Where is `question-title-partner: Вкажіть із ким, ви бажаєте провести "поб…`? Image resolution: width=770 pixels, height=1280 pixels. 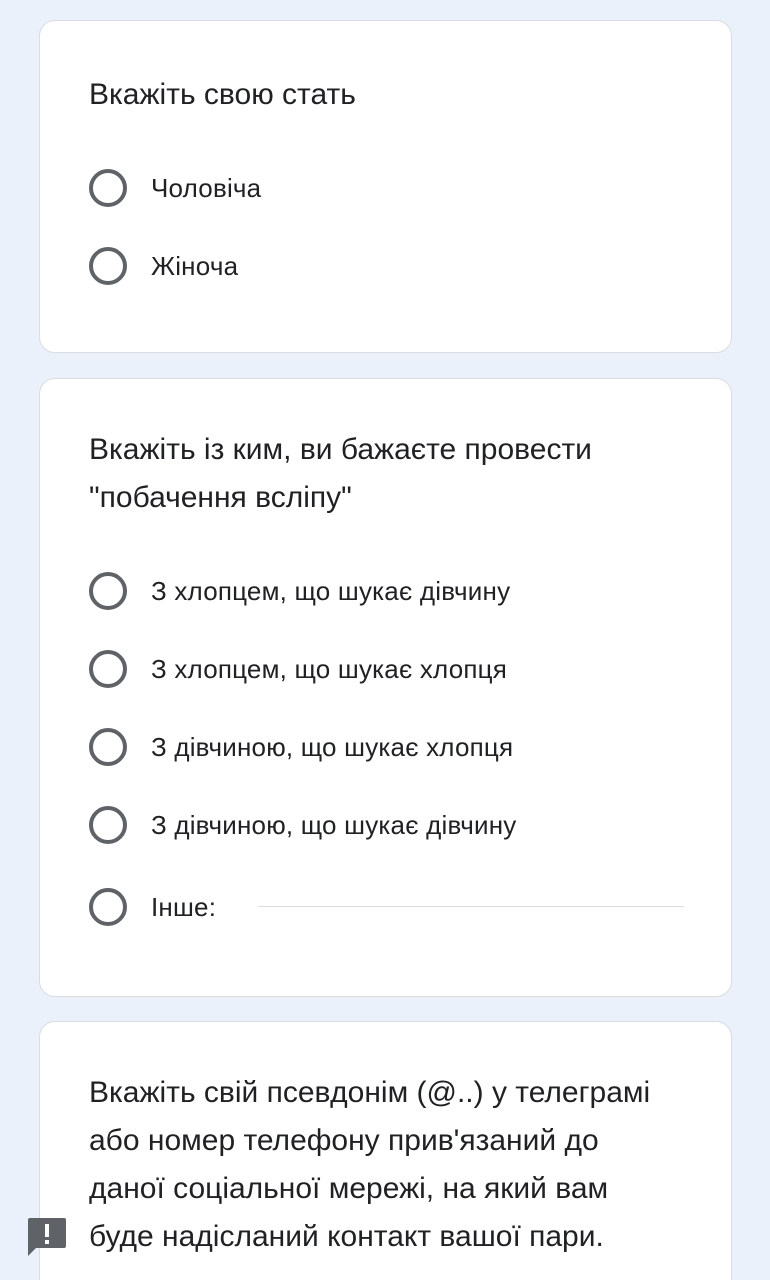
question-title-partner: Вкажіть із ким, ви бажаєте провести "поб… is located at coordinates (390, 474).